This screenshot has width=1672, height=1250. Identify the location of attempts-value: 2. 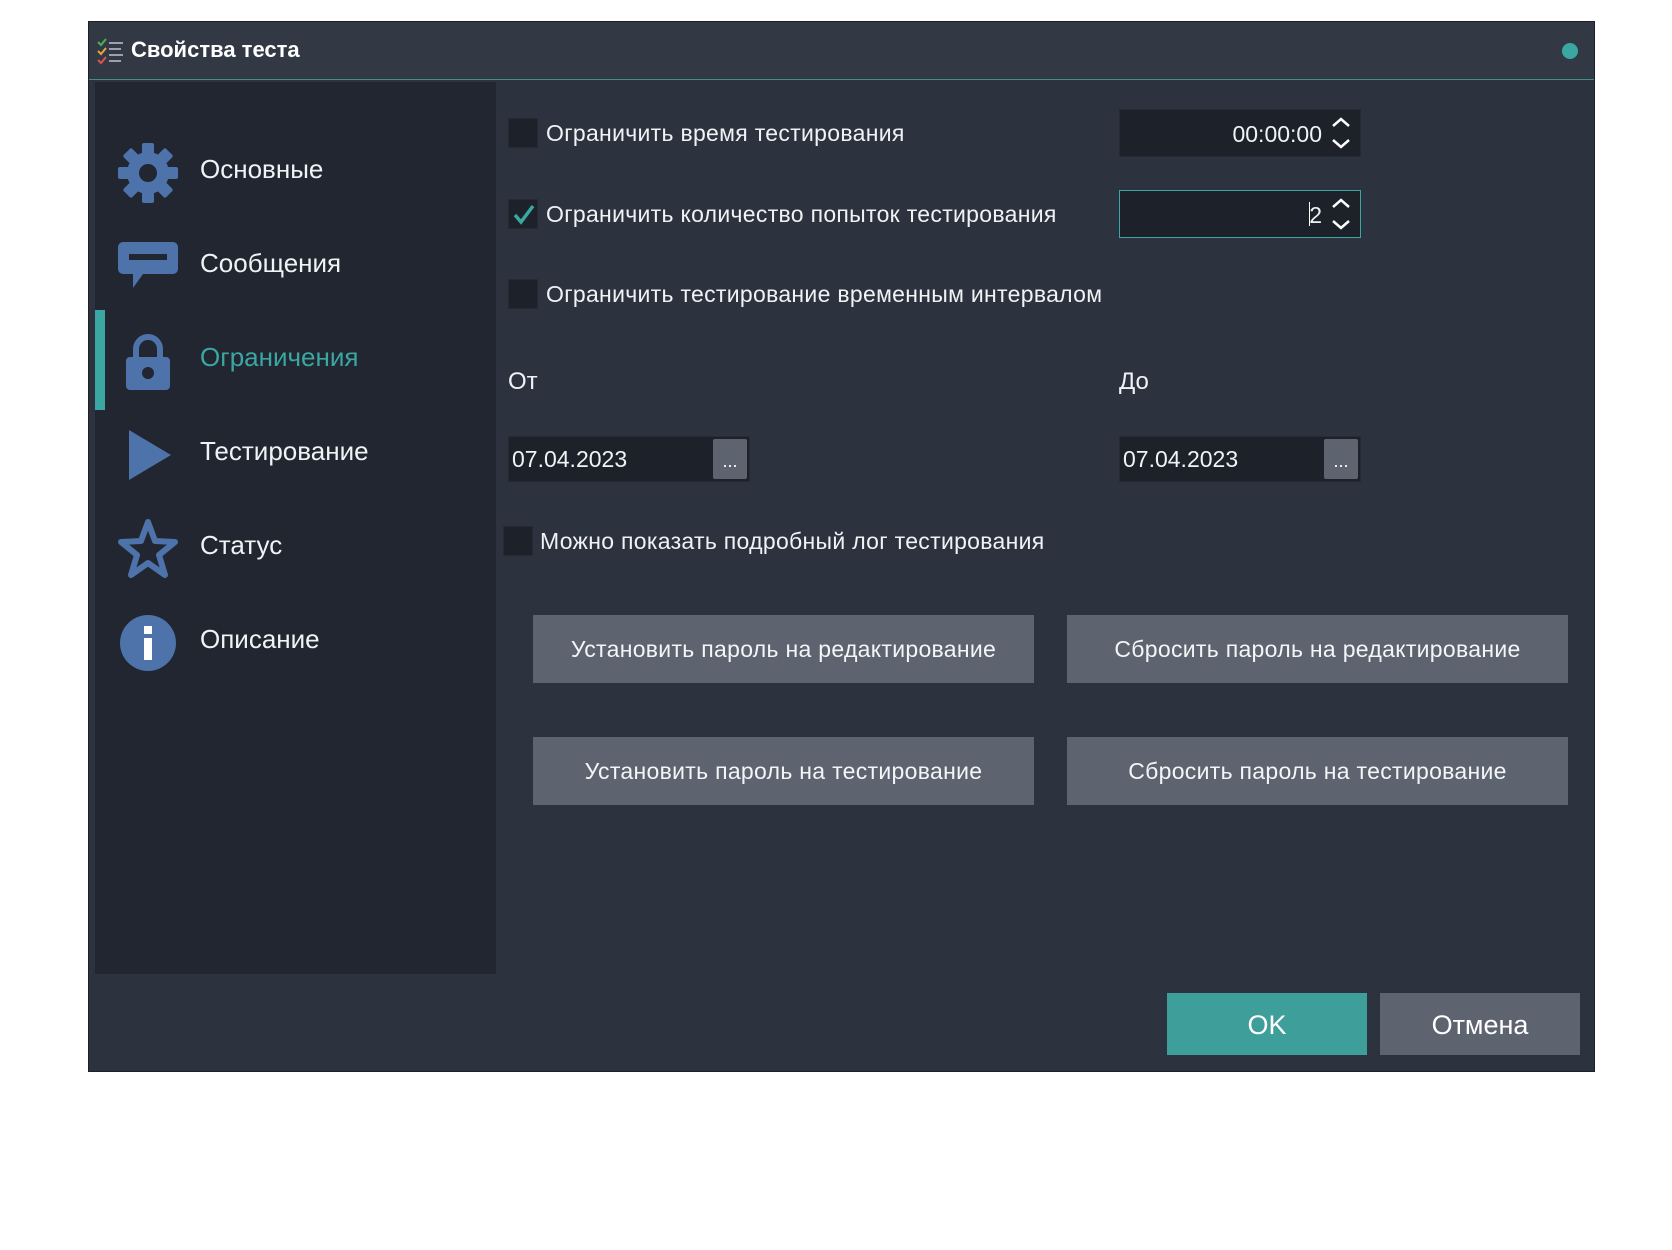
(1315, 215).